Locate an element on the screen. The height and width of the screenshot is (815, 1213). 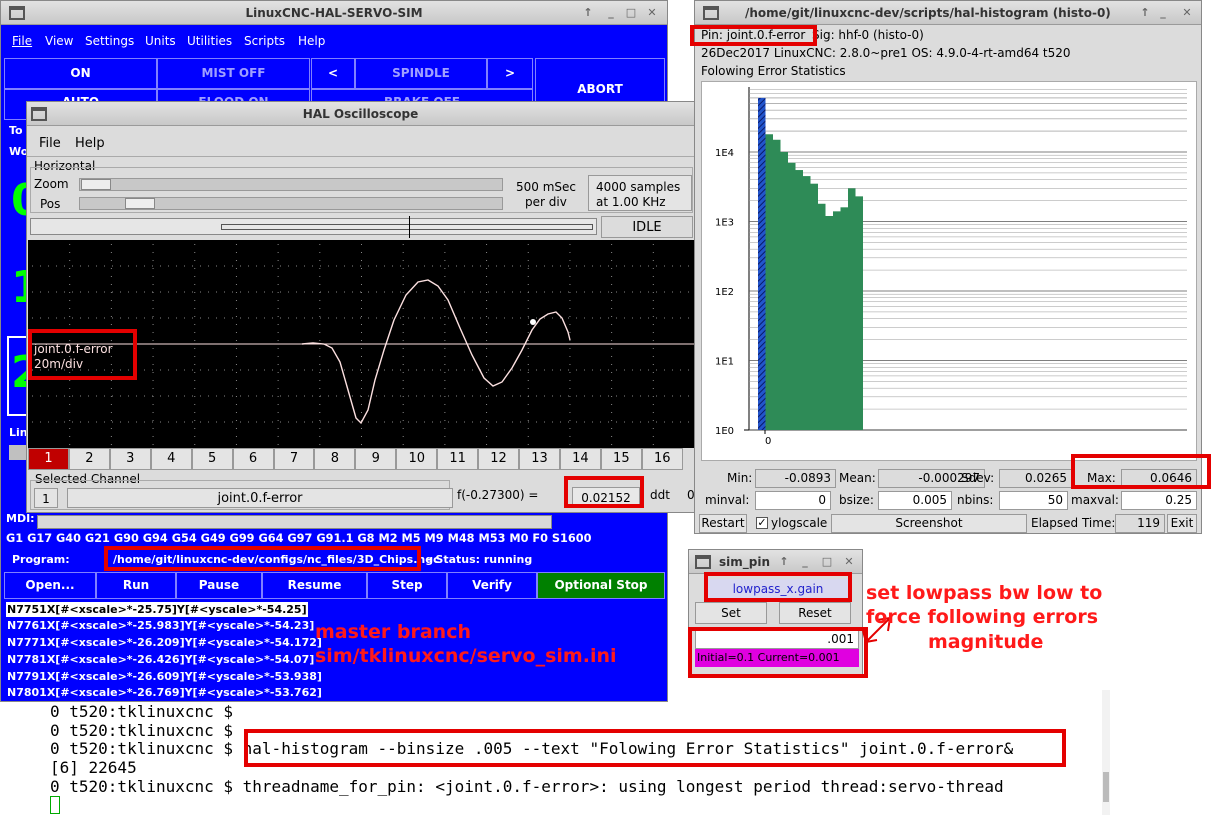
channel-button: 16 is located at coordinates (662, 459).